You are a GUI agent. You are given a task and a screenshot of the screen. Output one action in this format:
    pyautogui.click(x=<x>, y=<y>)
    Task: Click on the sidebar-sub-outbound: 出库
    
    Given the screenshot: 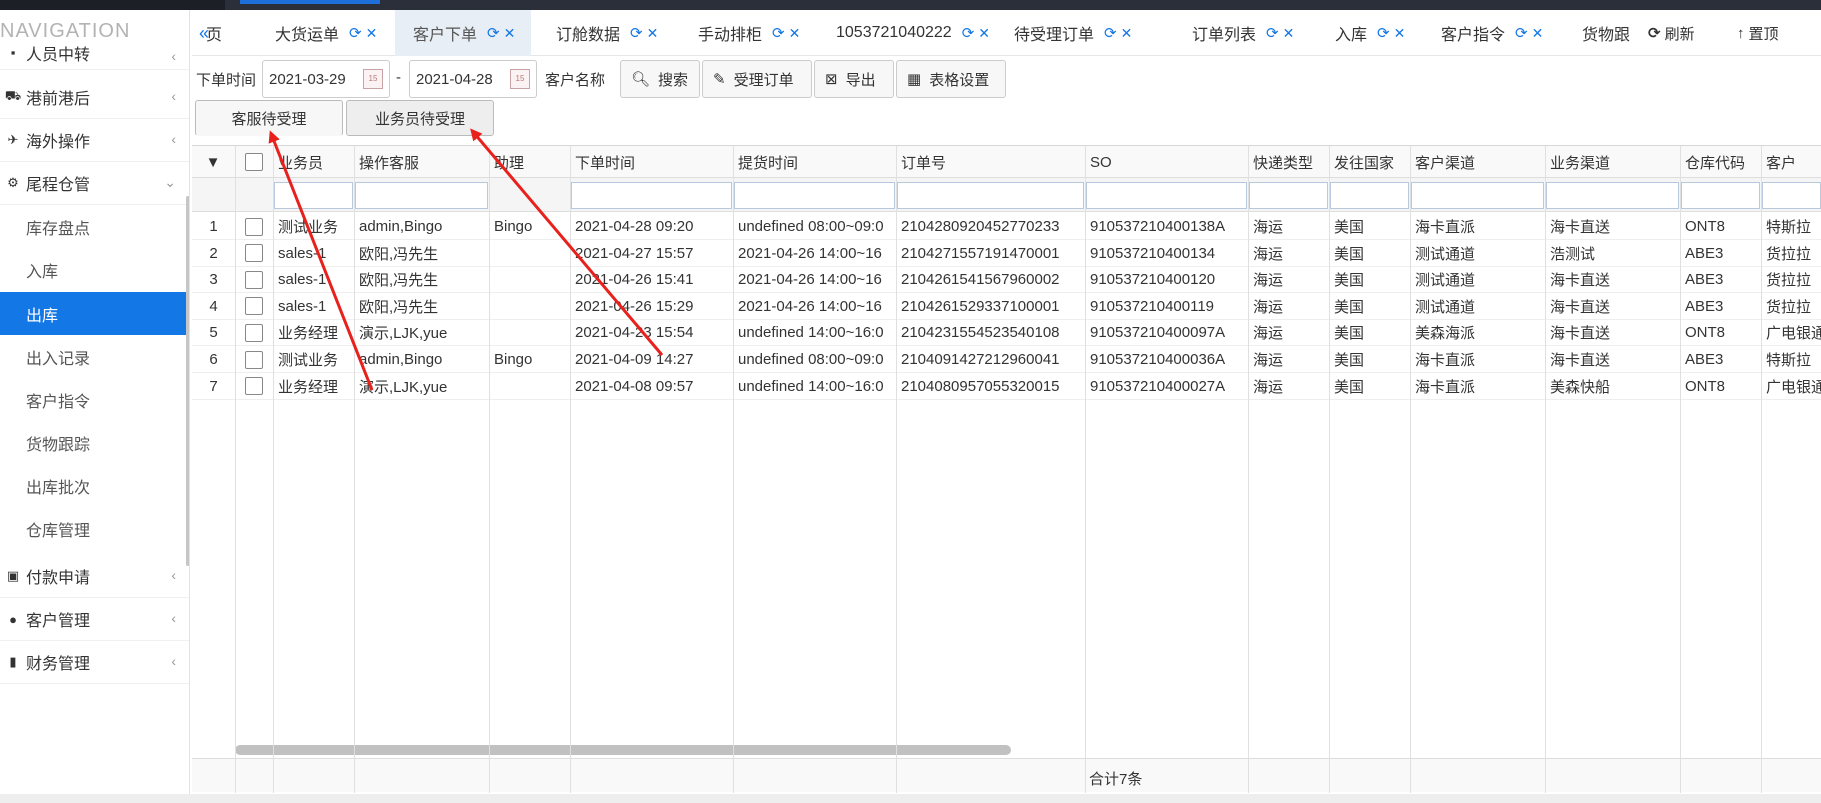 What is the action you would take?
    pyautogui.click(x=93, y=313)
    